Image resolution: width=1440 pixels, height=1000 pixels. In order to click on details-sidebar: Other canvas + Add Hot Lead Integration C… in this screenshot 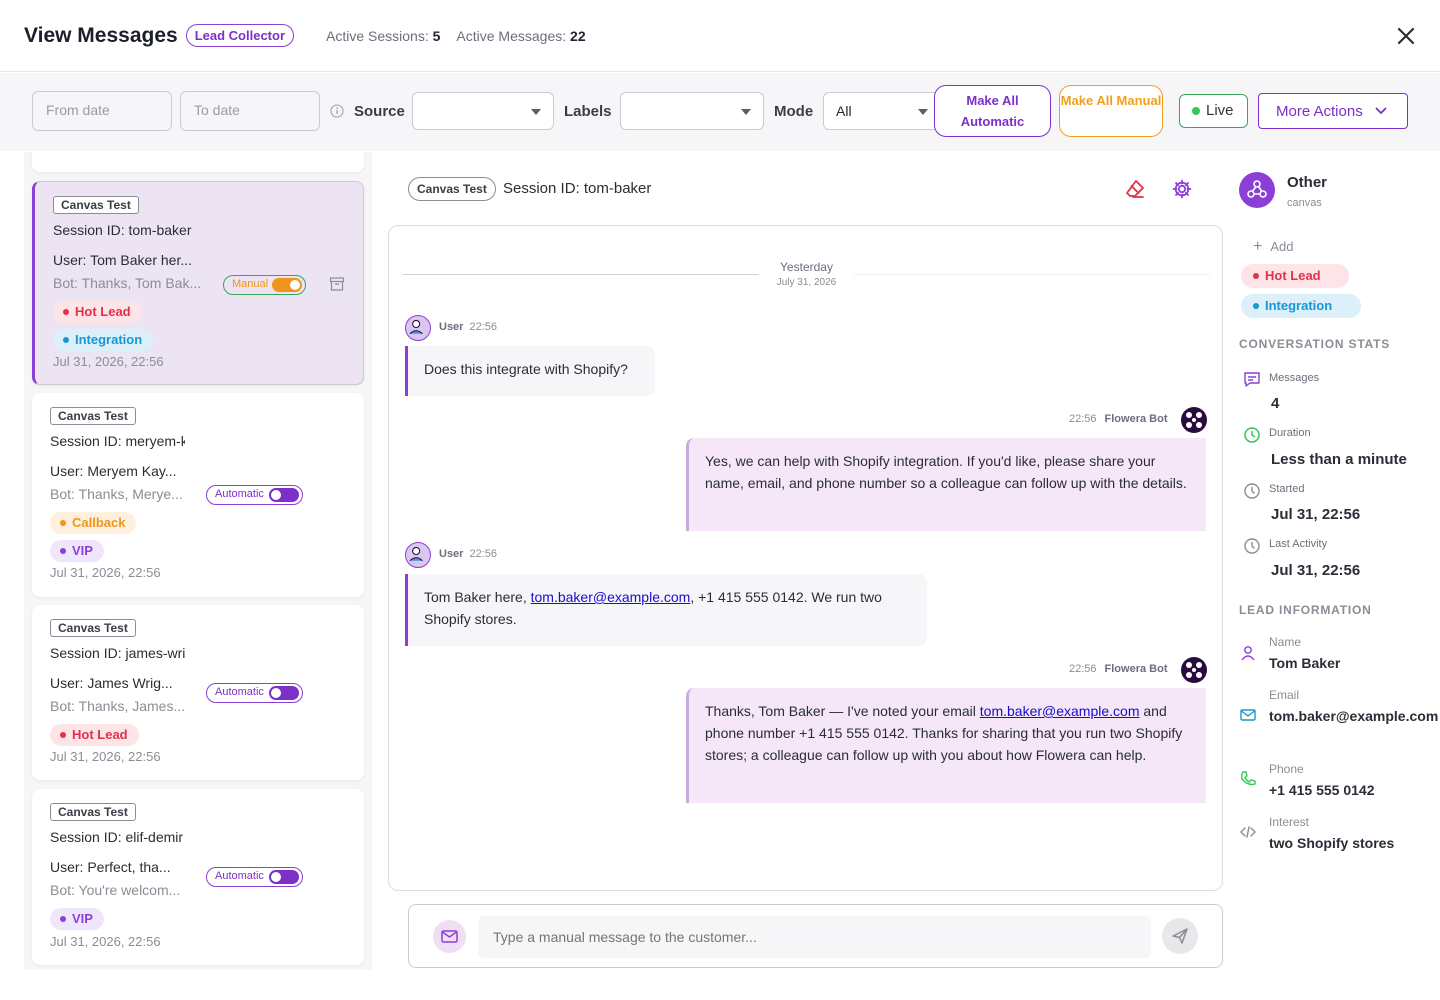, I will do `click(1335, 580)`.